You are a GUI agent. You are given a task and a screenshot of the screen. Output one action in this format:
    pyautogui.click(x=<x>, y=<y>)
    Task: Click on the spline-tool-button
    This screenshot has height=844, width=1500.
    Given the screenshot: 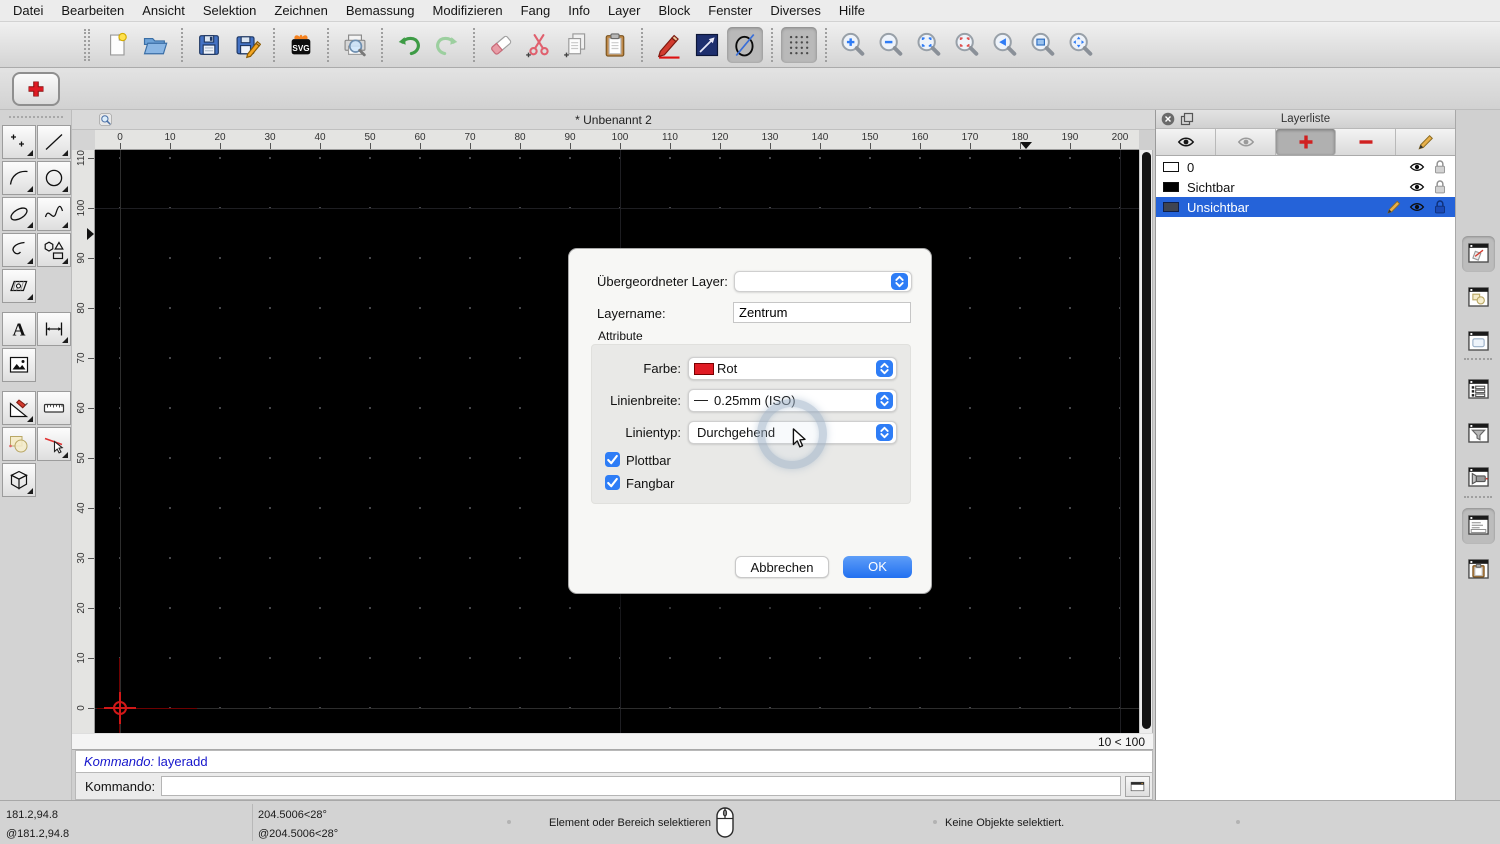 What is the action you would take?
    pyautogui.click(x=54, y=214)
    